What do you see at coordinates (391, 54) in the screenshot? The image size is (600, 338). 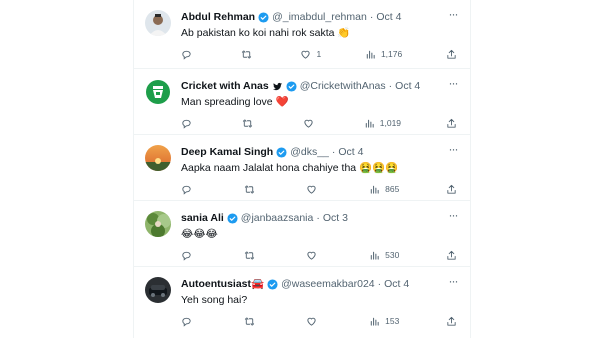 I see `view-count: 1,176` at bounding box center [391, 54].